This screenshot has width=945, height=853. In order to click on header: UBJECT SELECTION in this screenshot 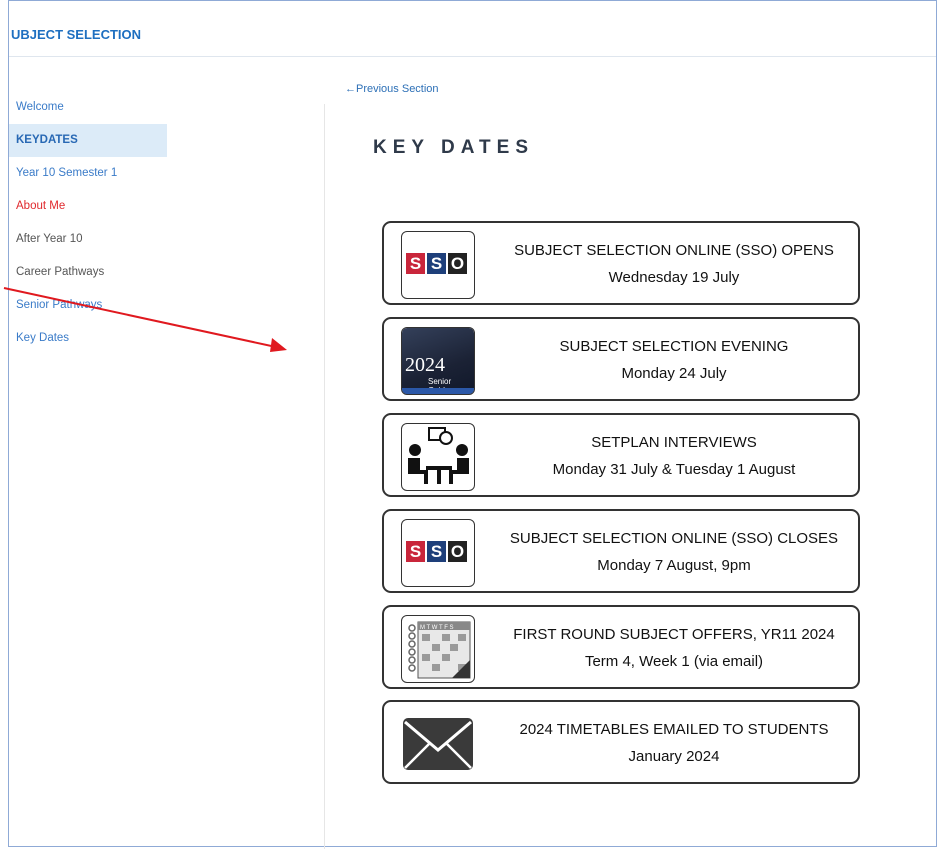, I will do `click(472, 29)`.